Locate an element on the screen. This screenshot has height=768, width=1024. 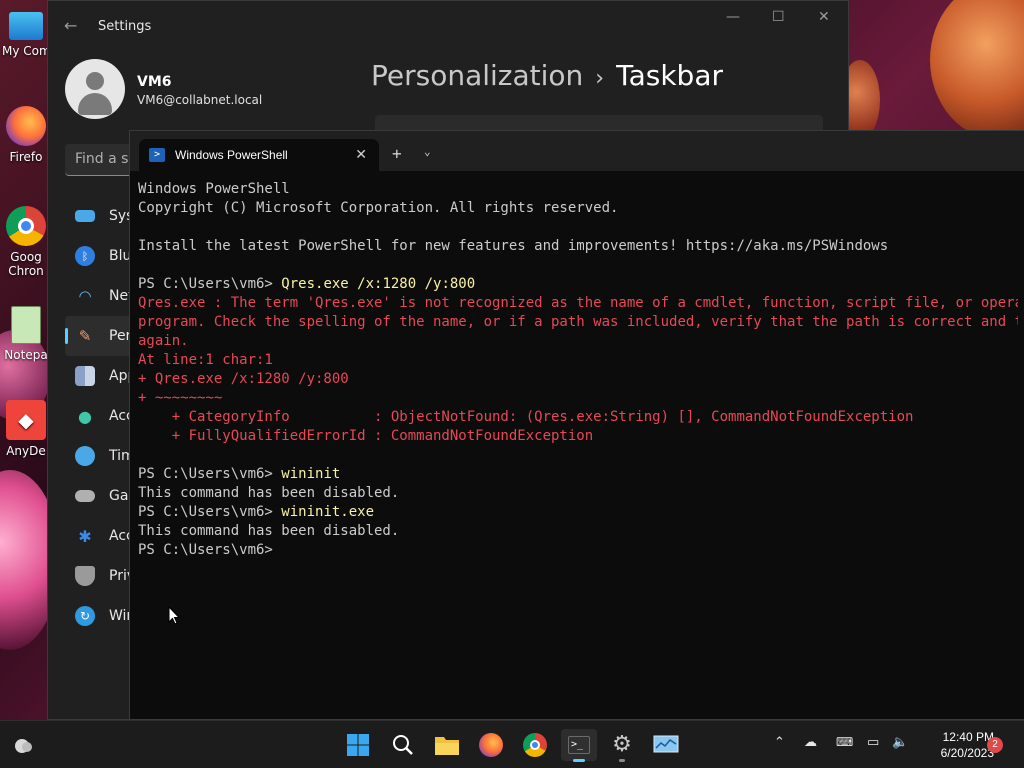
terminal-line: Windows PowerShell is located at coordinates (578, 189).